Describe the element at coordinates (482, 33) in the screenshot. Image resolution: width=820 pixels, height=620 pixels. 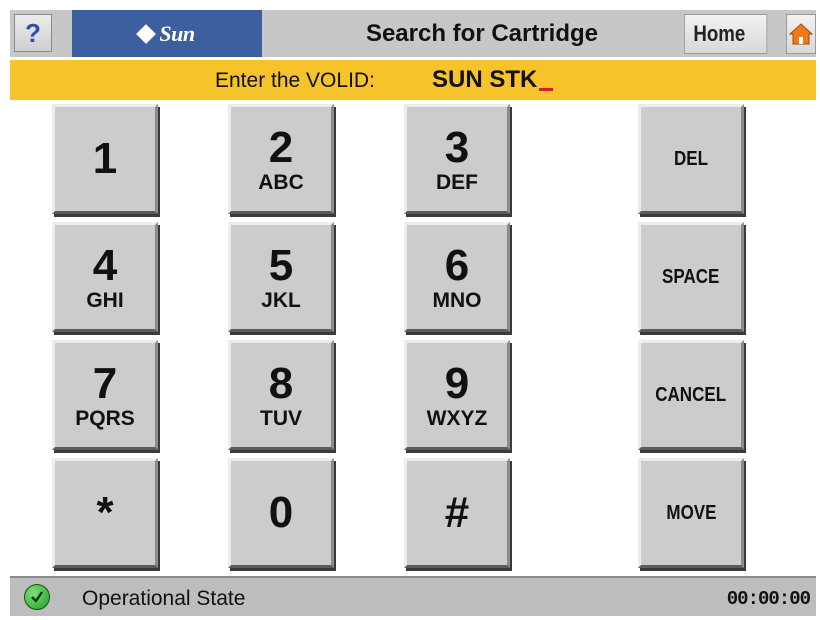
I see `page-title: Search for Cartridge` at that location.